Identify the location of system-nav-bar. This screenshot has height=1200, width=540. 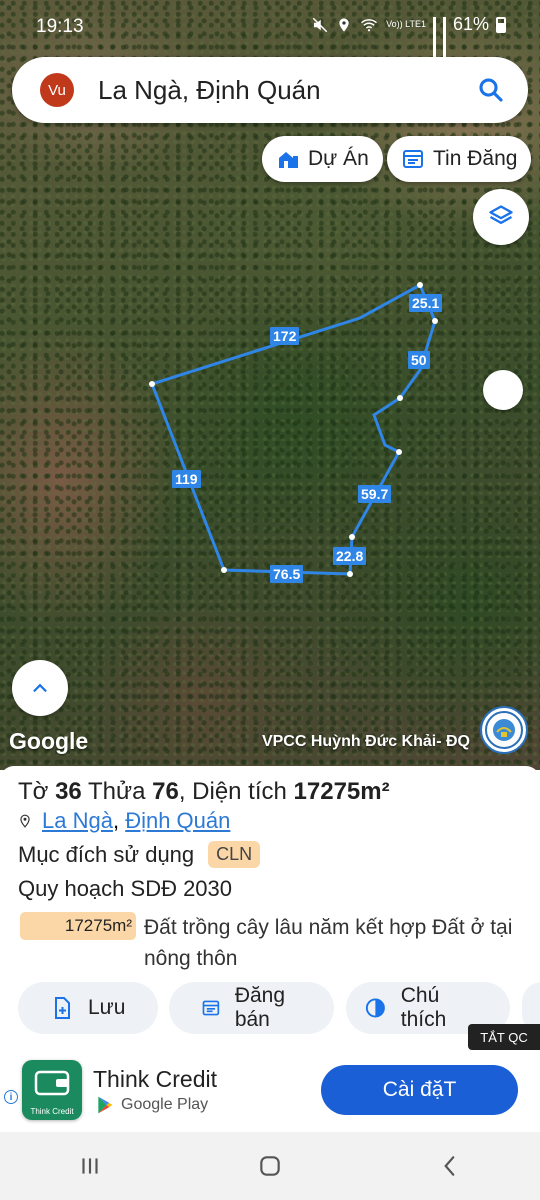
(270, 1166).